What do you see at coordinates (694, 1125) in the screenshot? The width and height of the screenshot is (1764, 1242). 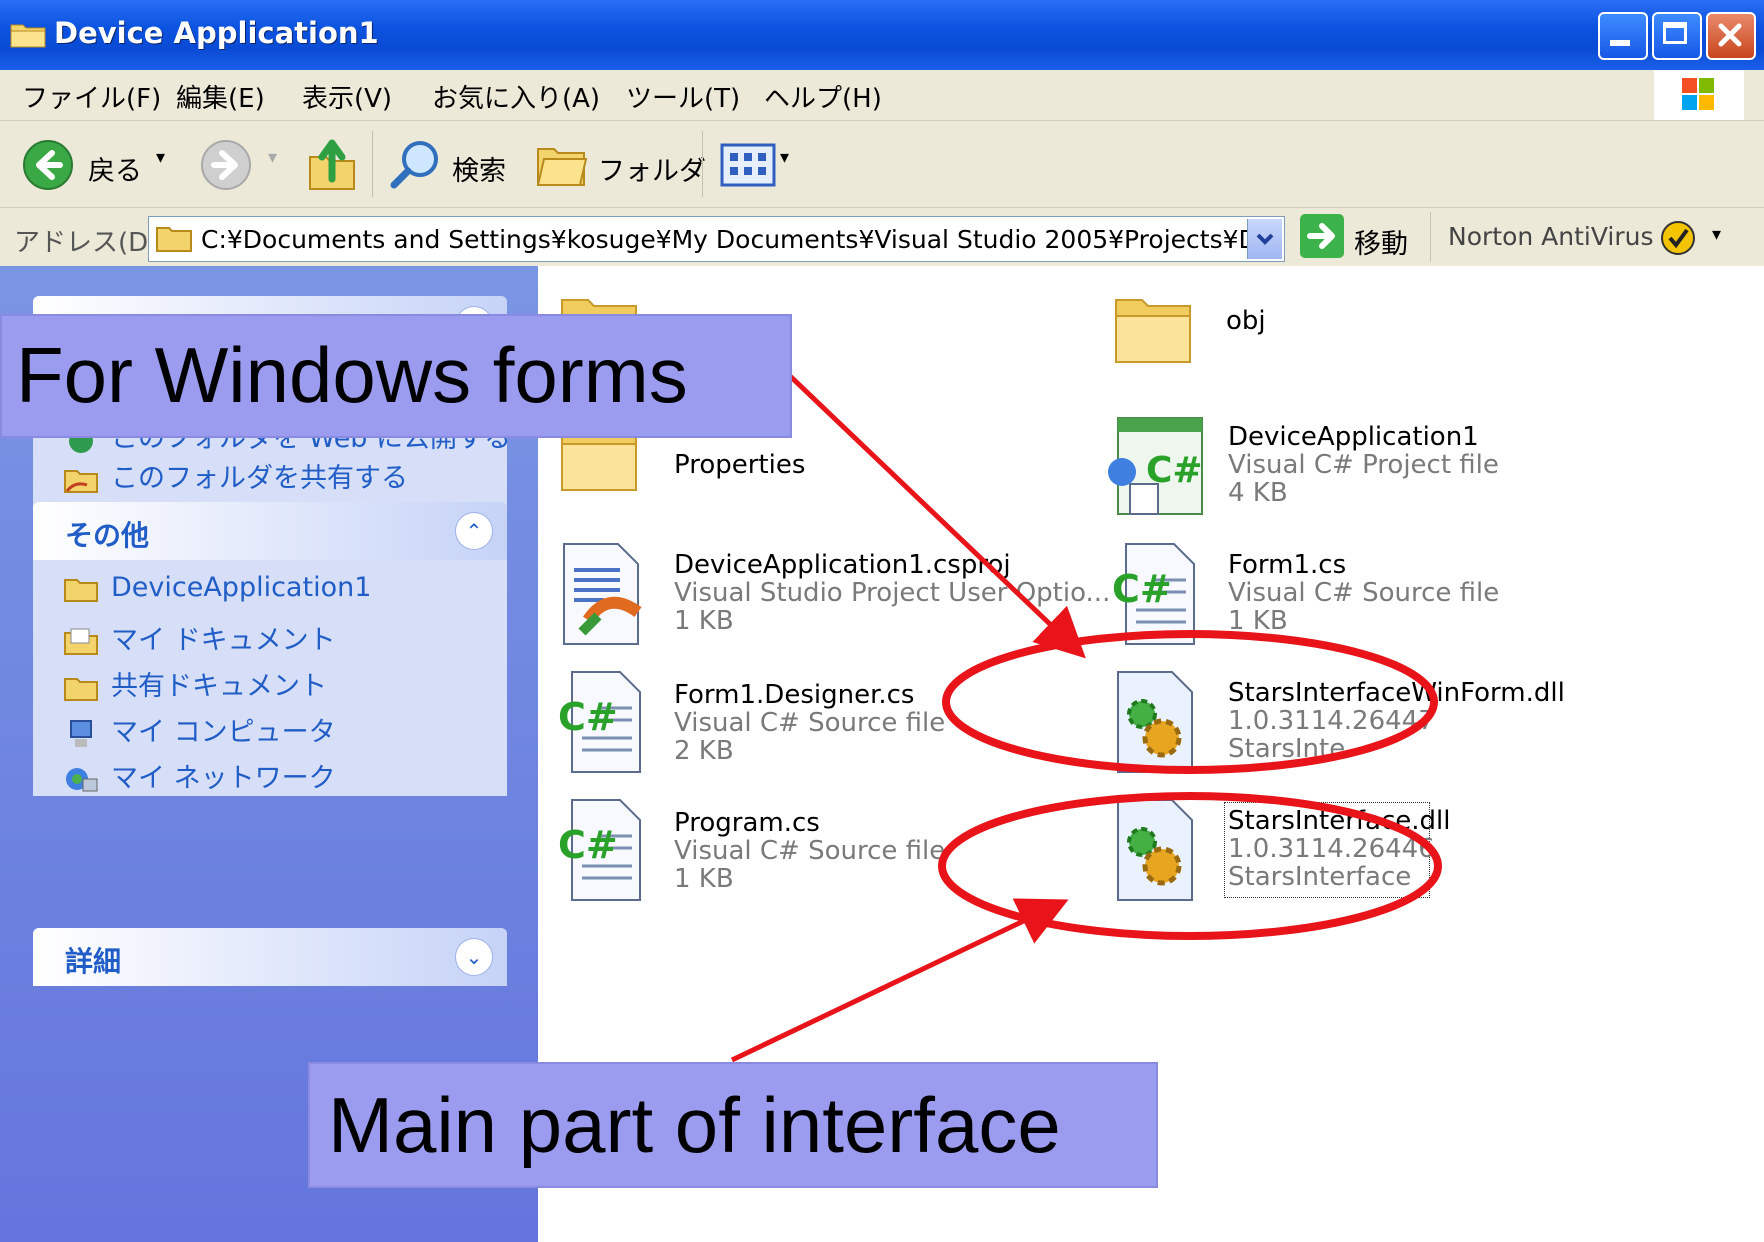 I see `callout-main-interface-text: Main part of interface` at bounding box center [694, 1125].